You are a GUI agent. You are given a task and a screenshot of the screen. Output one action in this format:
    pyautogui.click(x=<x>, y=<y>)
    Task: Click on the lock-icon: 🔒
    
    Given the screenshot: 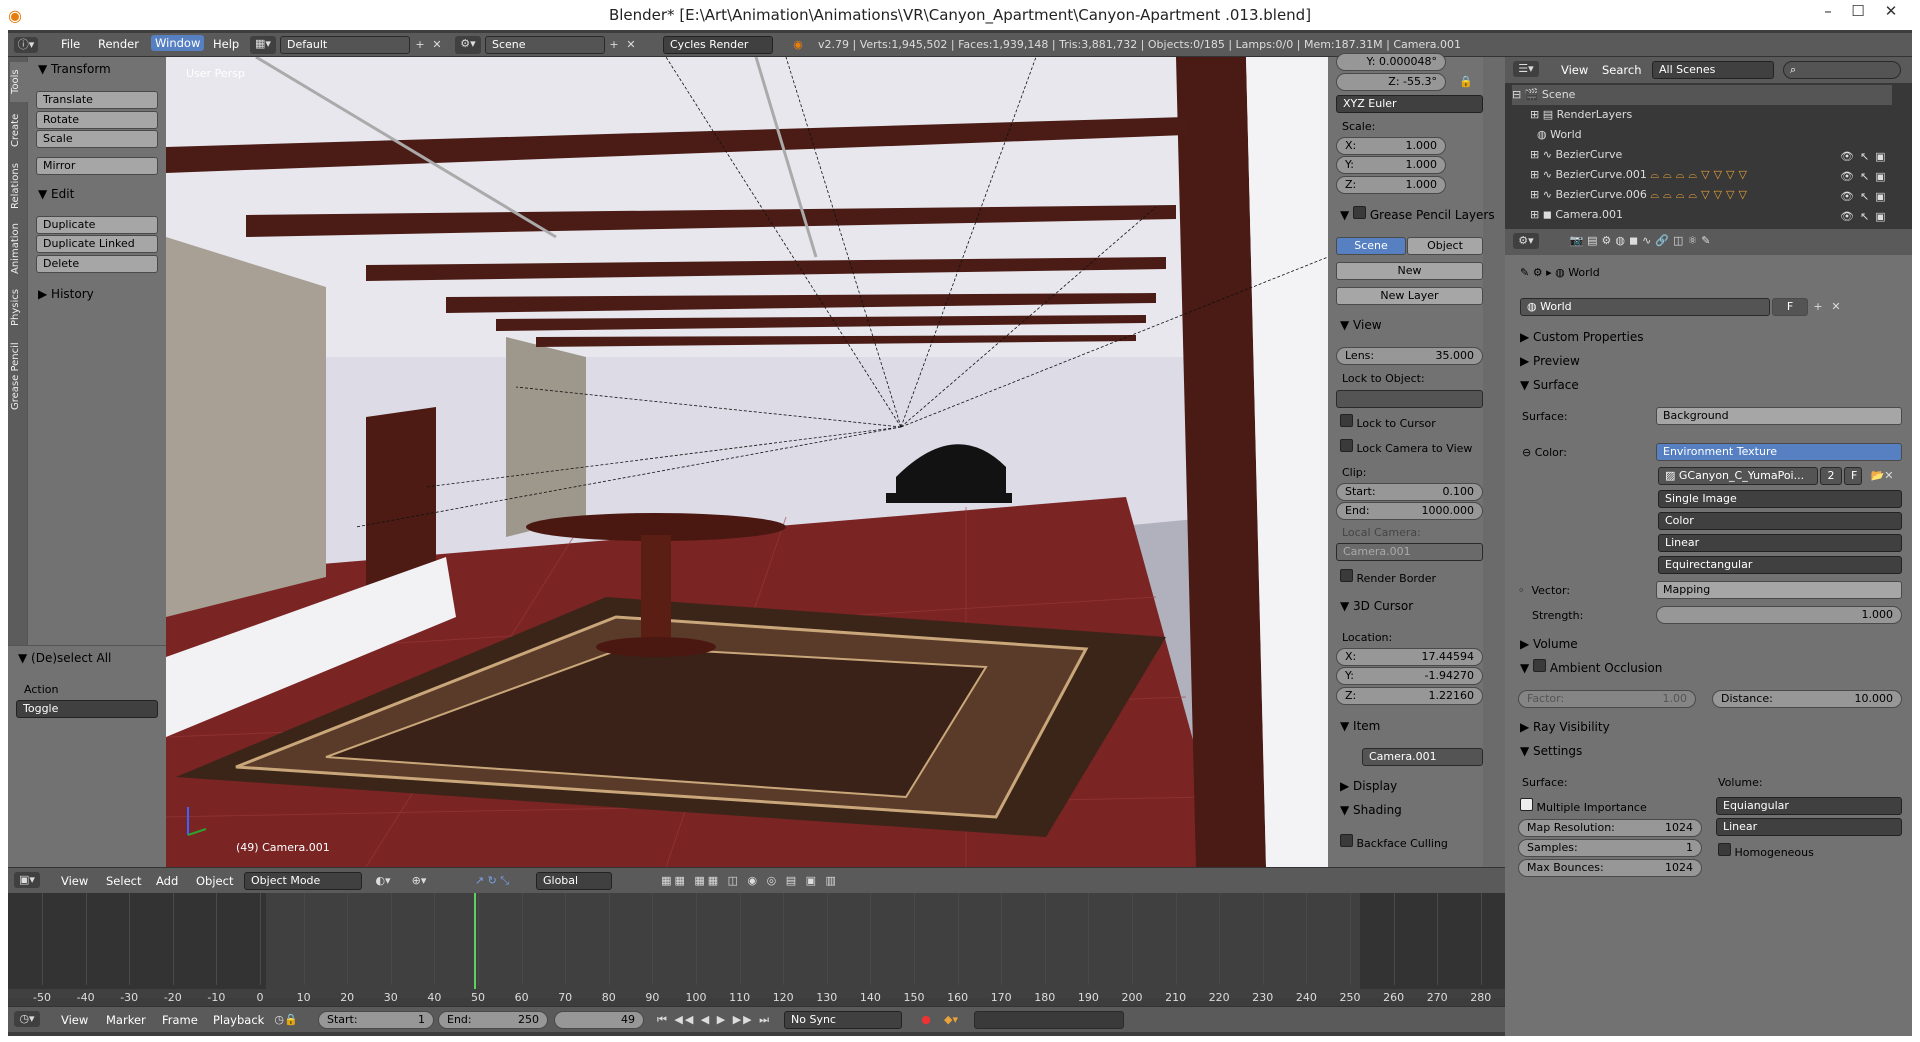 What is the action you would take?
    pyautogui.click(x=1466, y=82)
    